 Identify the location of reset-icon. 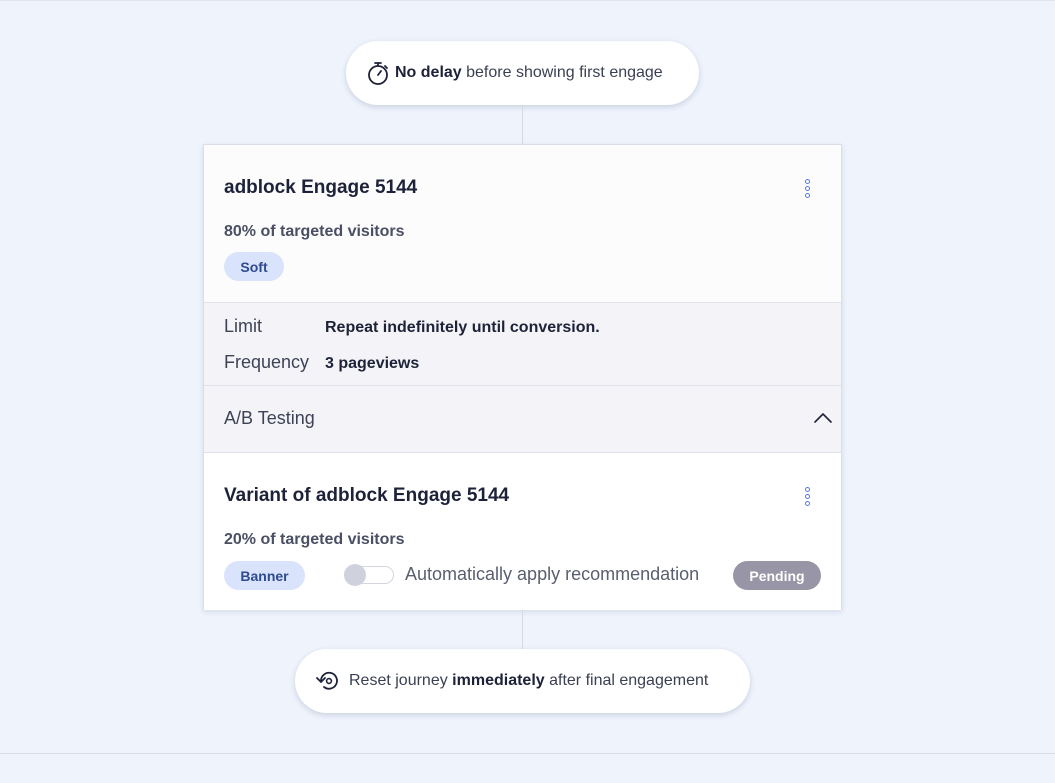
(327, 680).